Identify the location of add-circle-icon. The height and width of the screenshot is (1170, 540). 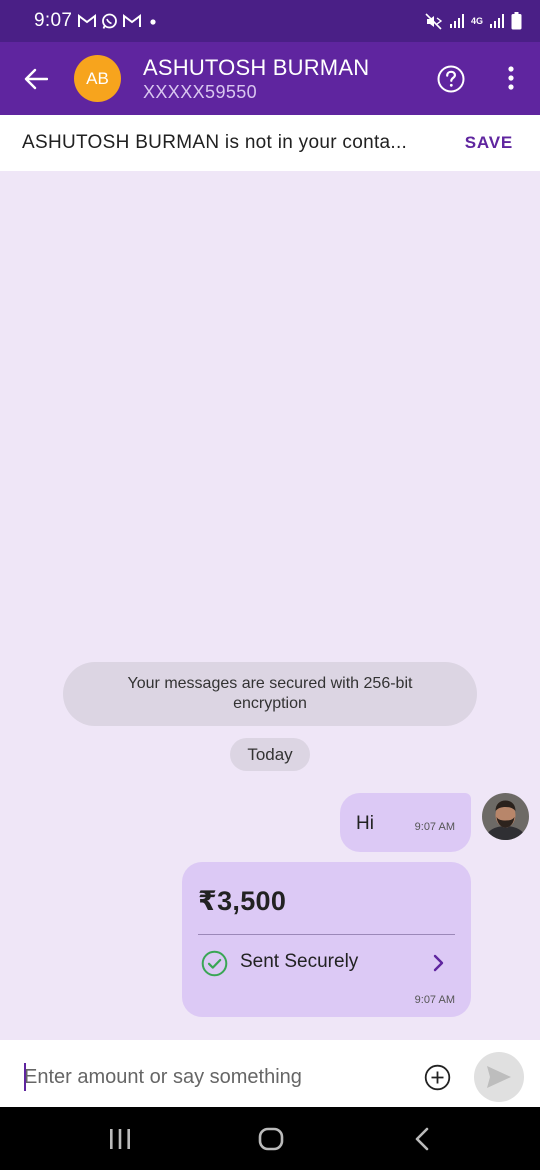
(437, 1077).